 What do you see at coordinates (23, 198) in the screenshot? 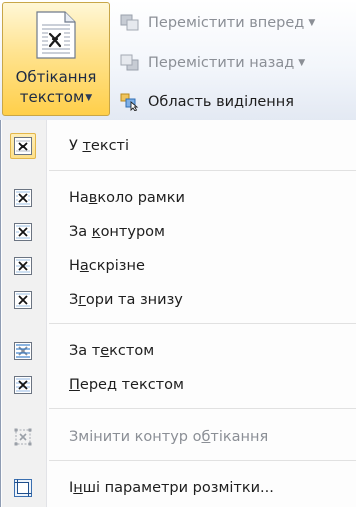
I see `square-wrap-icon` at bounding box center [23, 198].